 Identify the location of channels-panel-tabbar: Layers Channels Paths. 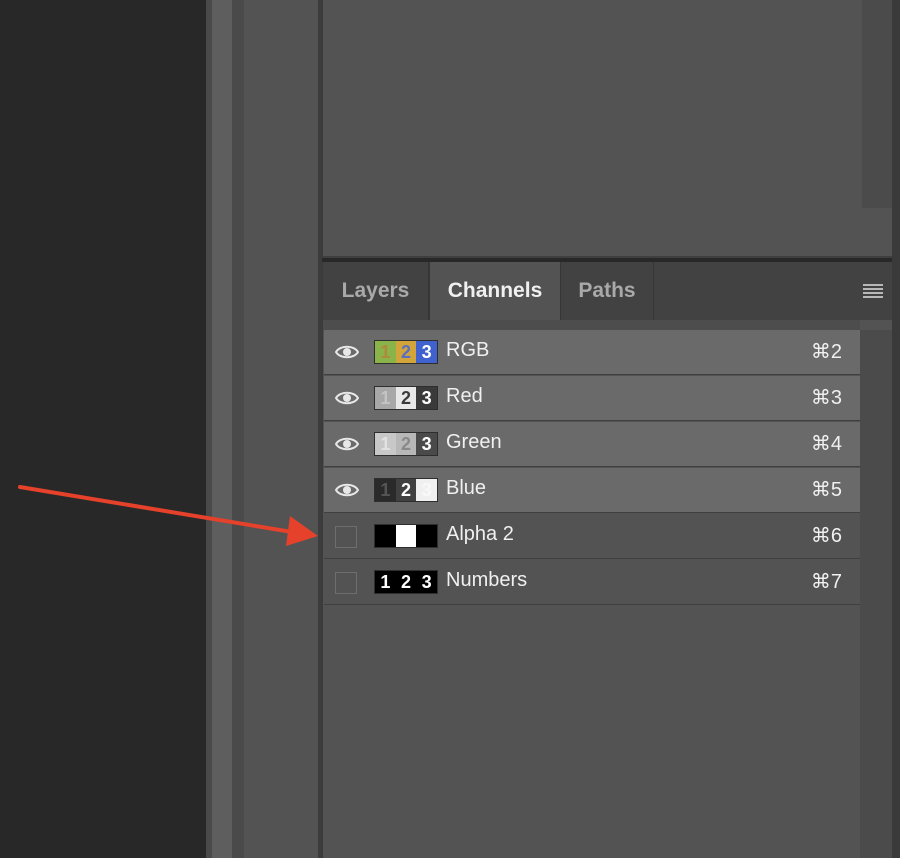
(607, 291).